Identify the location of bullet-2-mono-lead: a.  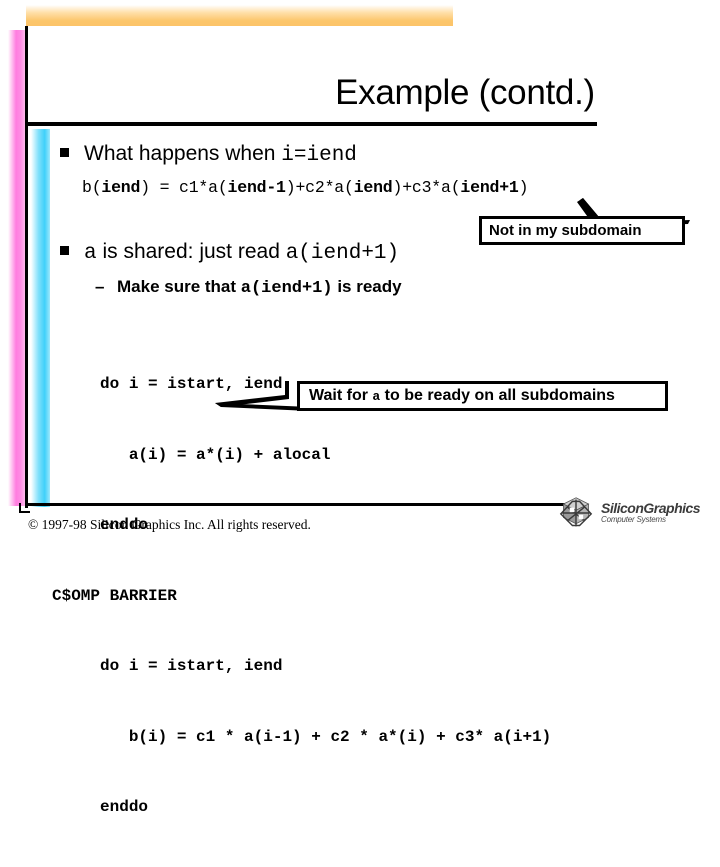
(90, 253).